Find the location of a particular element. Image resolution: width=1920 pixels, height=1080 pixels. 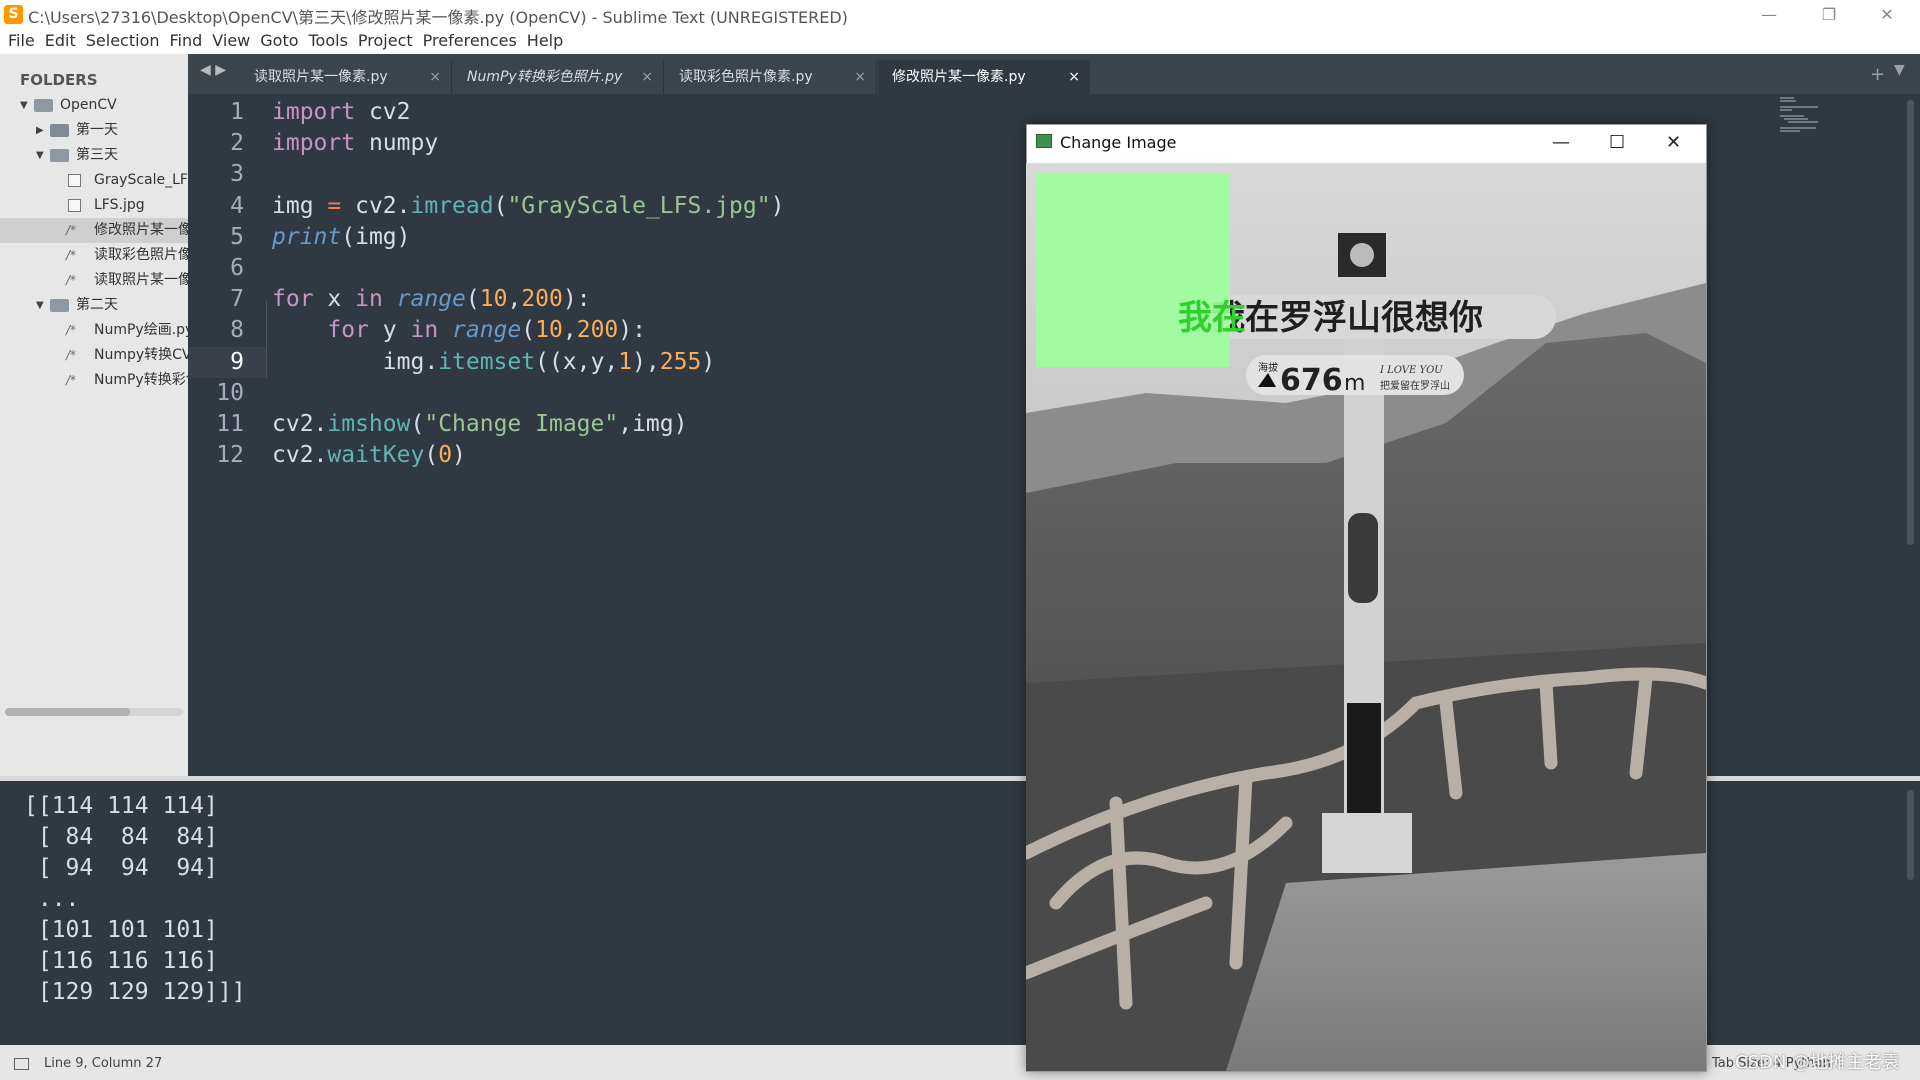

code-token: (img) is located at coordinates (376, 237).